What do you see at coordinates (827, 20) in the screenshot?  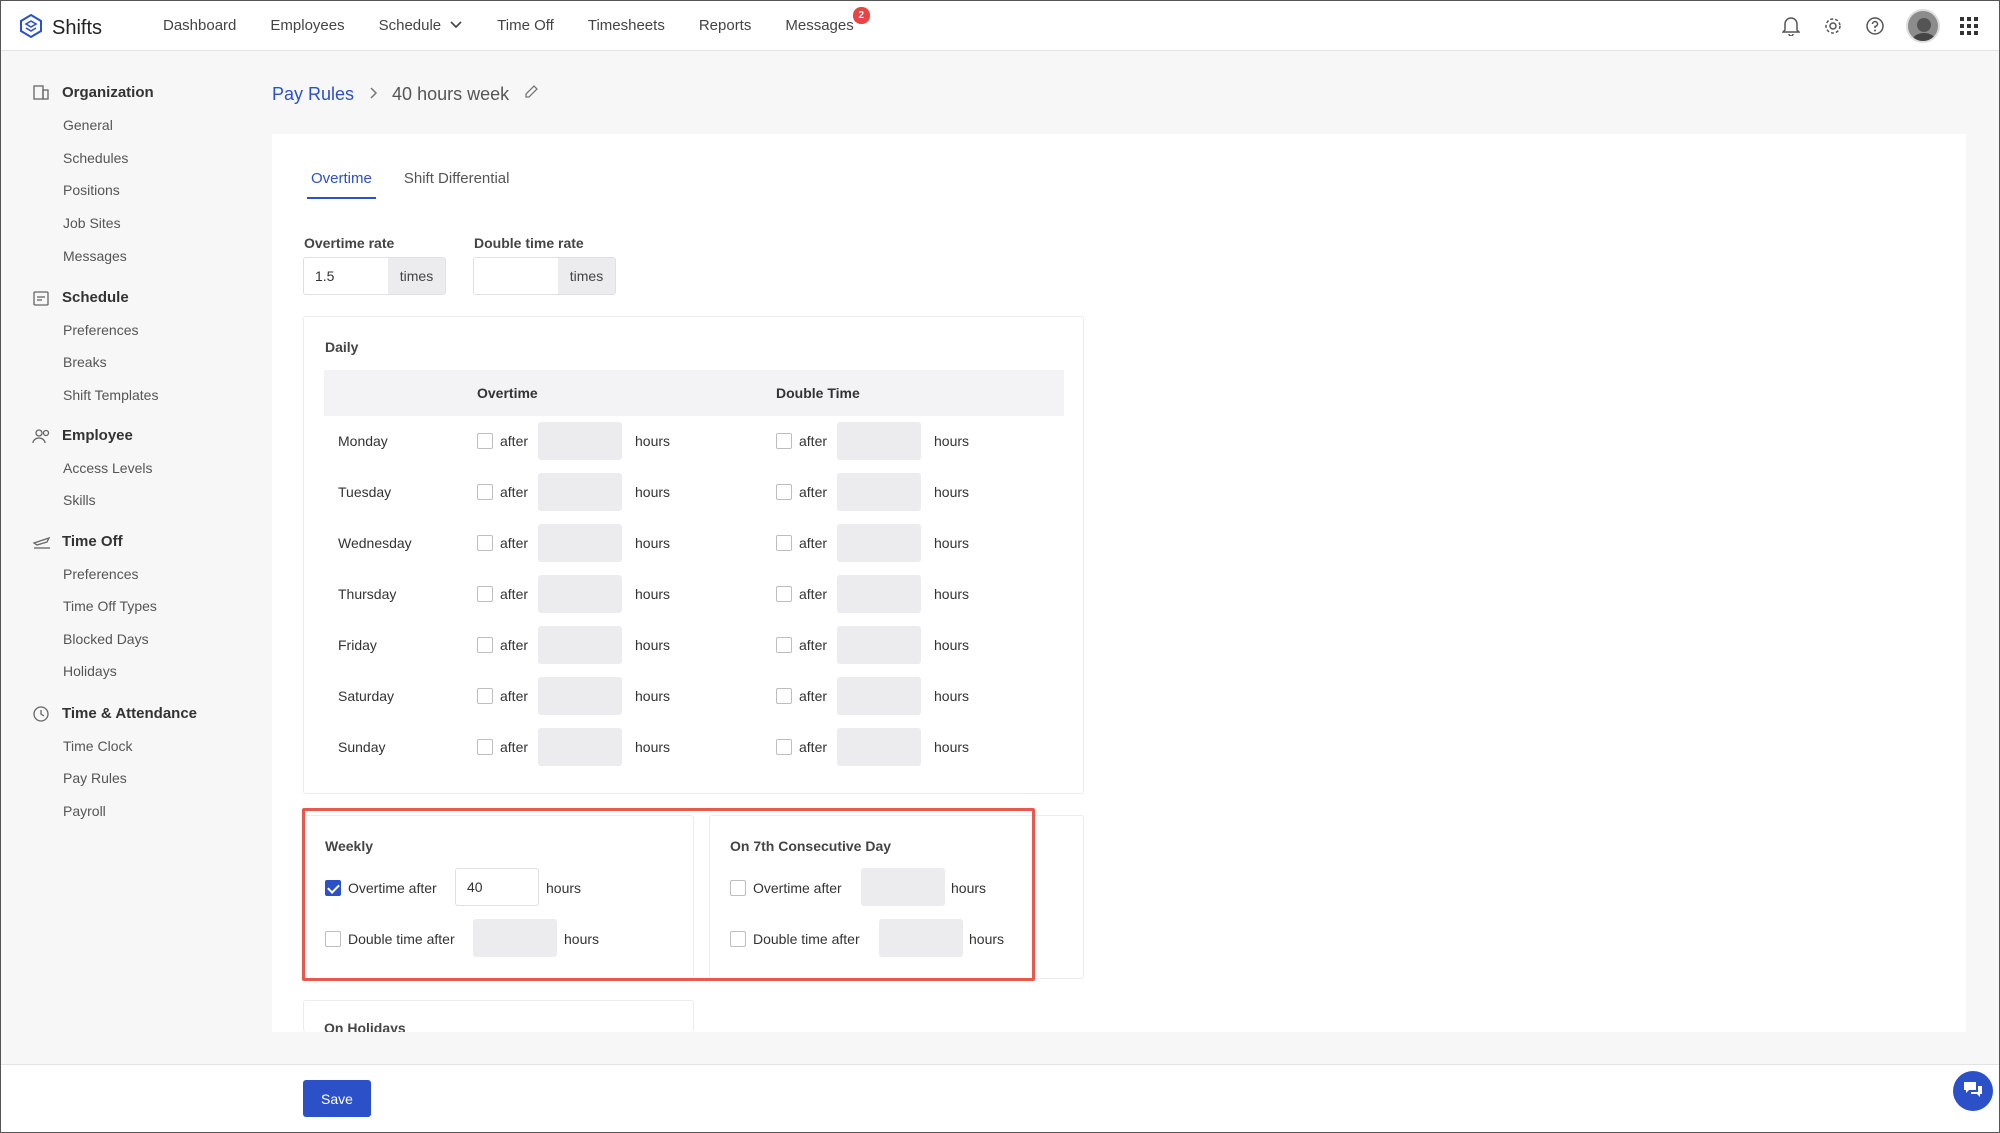 I see `nav-messages: Messages 2` at bounding box center [827, 20].